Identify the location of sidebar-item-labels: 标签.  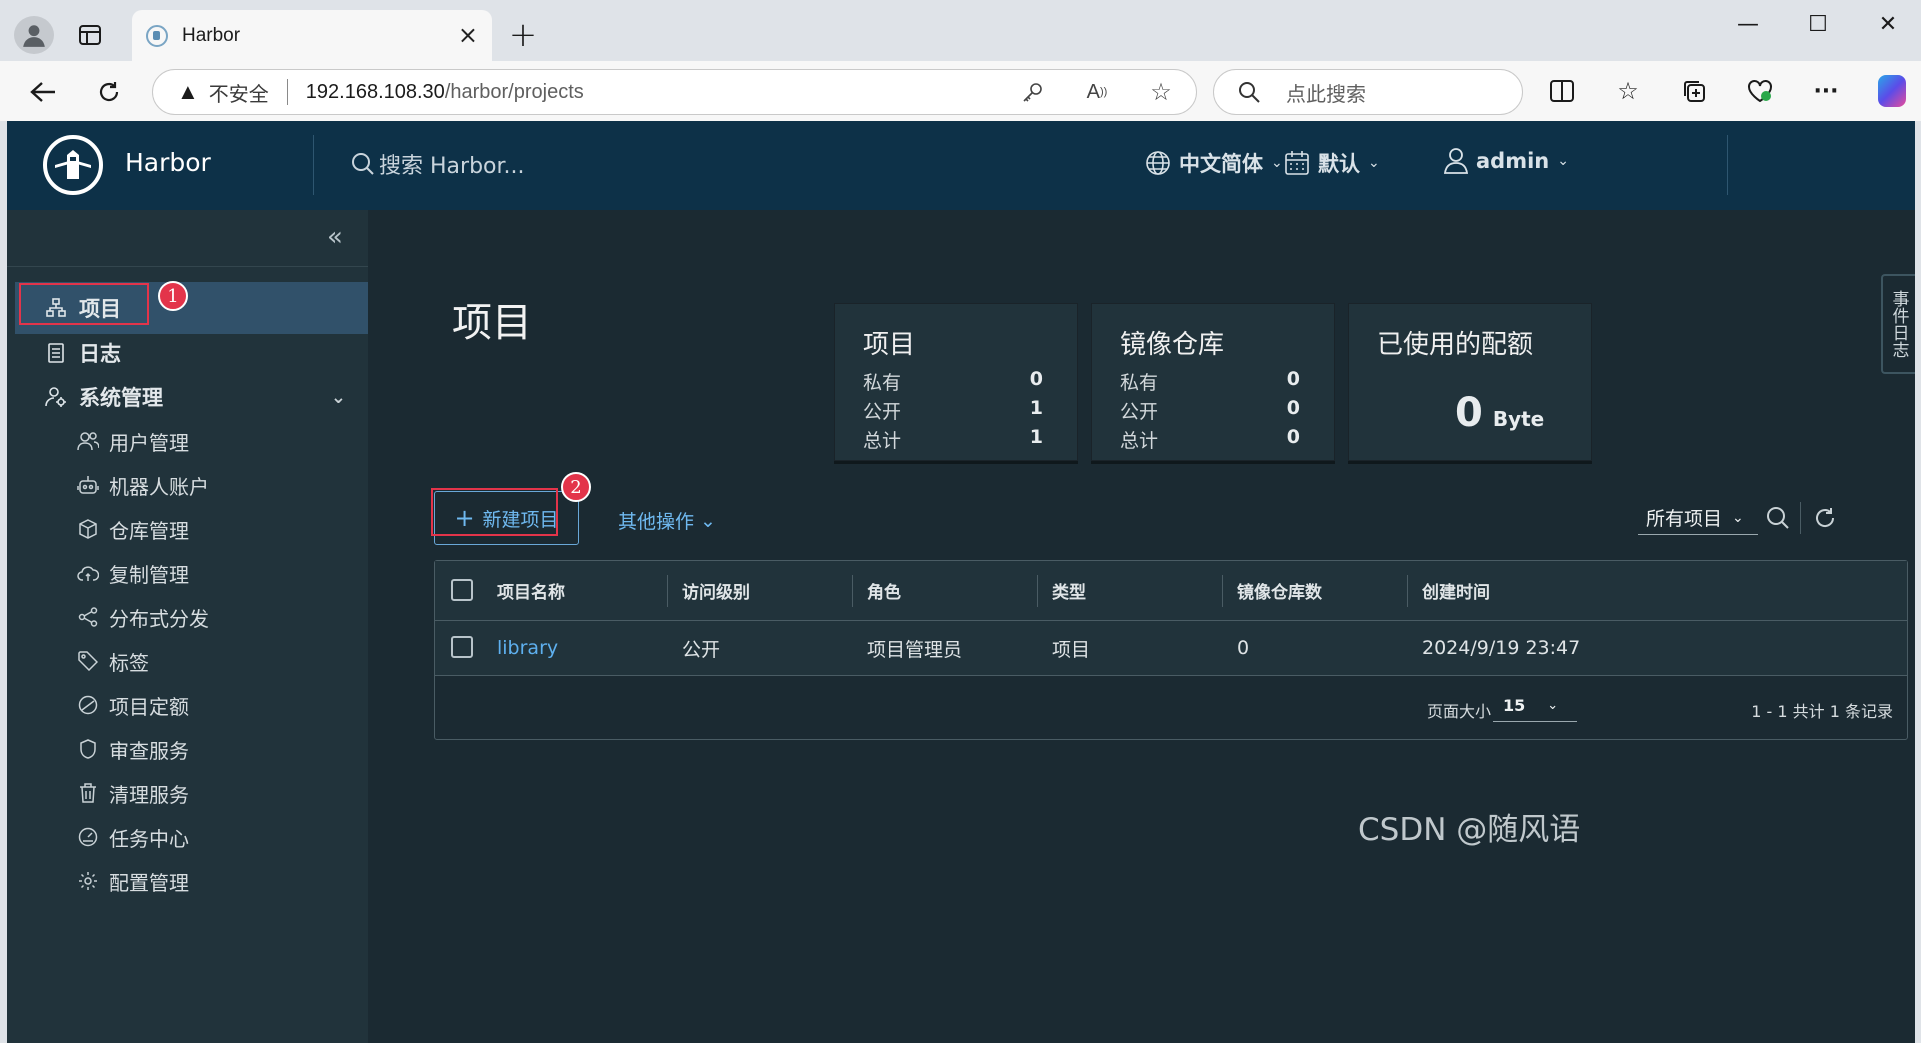
(187, 661).